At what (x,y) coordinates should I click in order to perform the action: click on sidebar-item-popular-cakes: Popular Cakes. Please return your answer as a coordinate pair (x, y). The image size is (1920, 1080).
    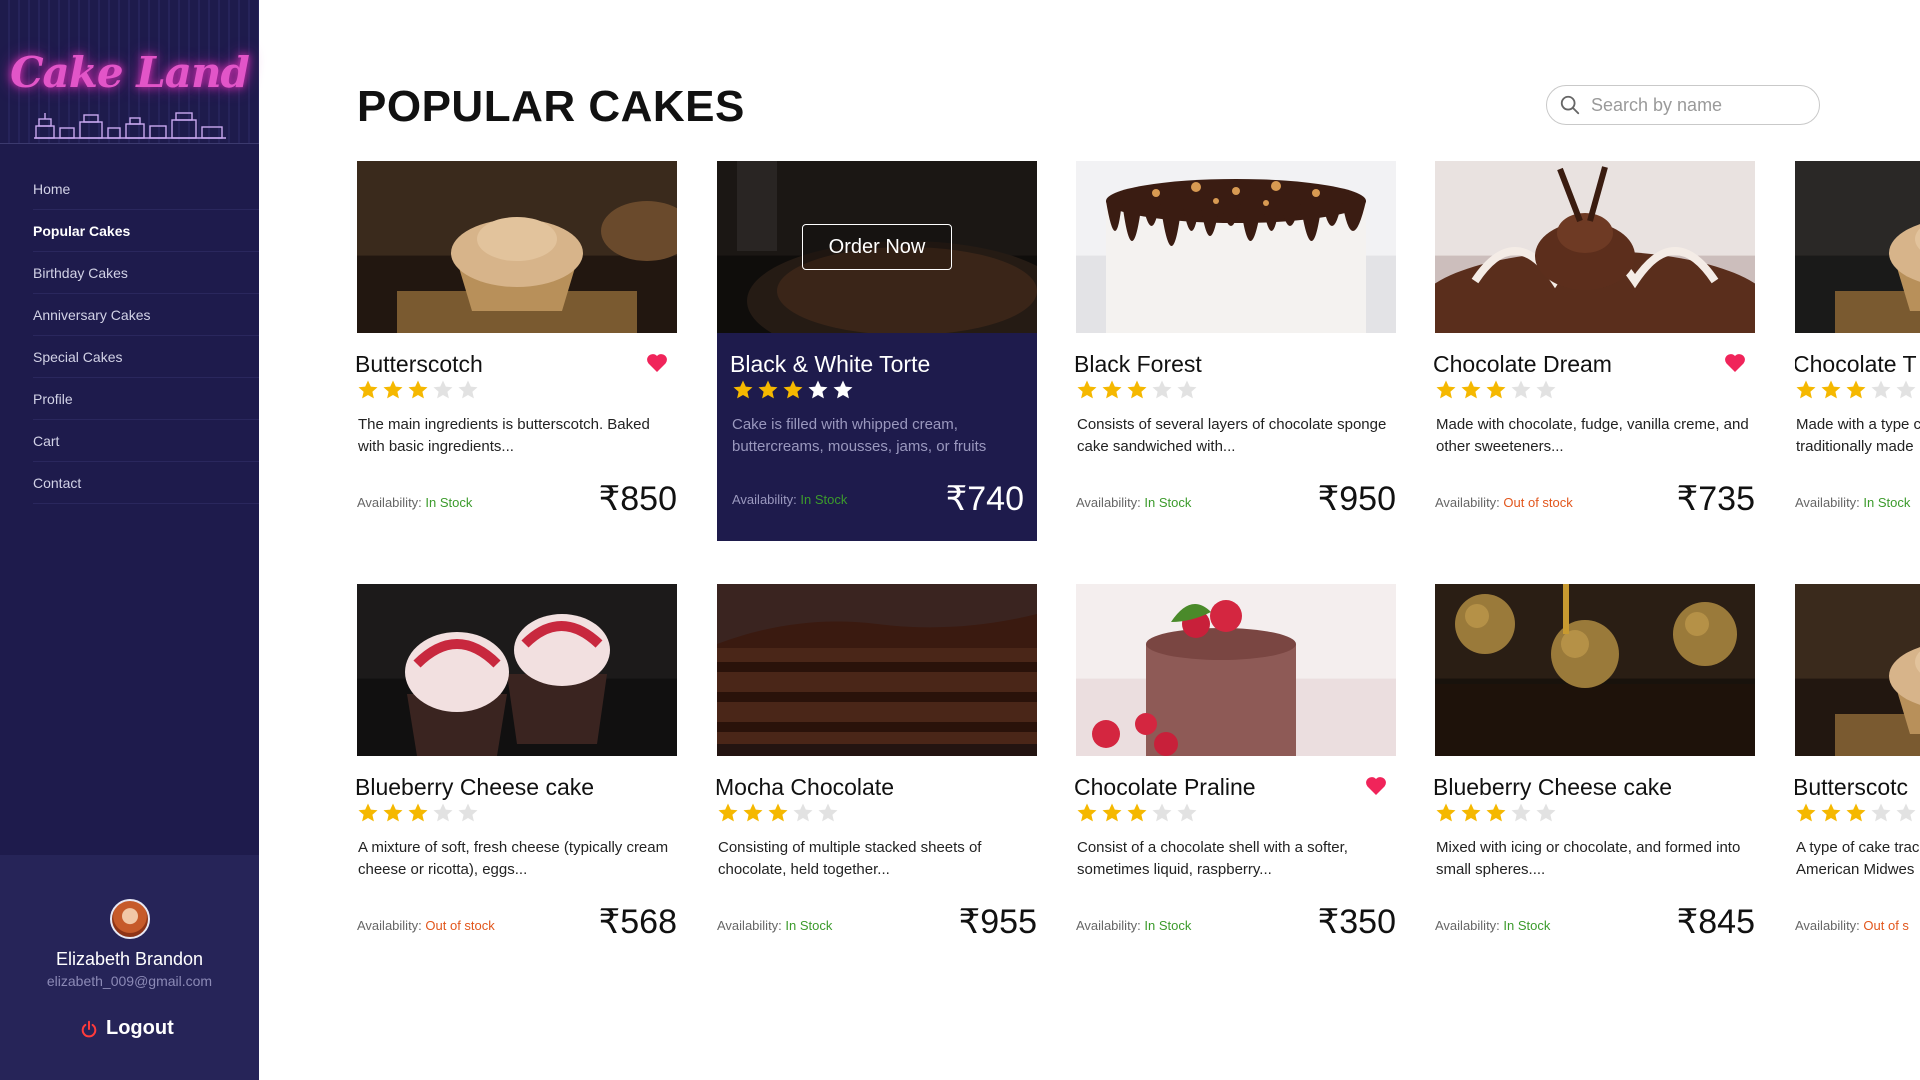
    Looking at the image, I should click on (146, 231).